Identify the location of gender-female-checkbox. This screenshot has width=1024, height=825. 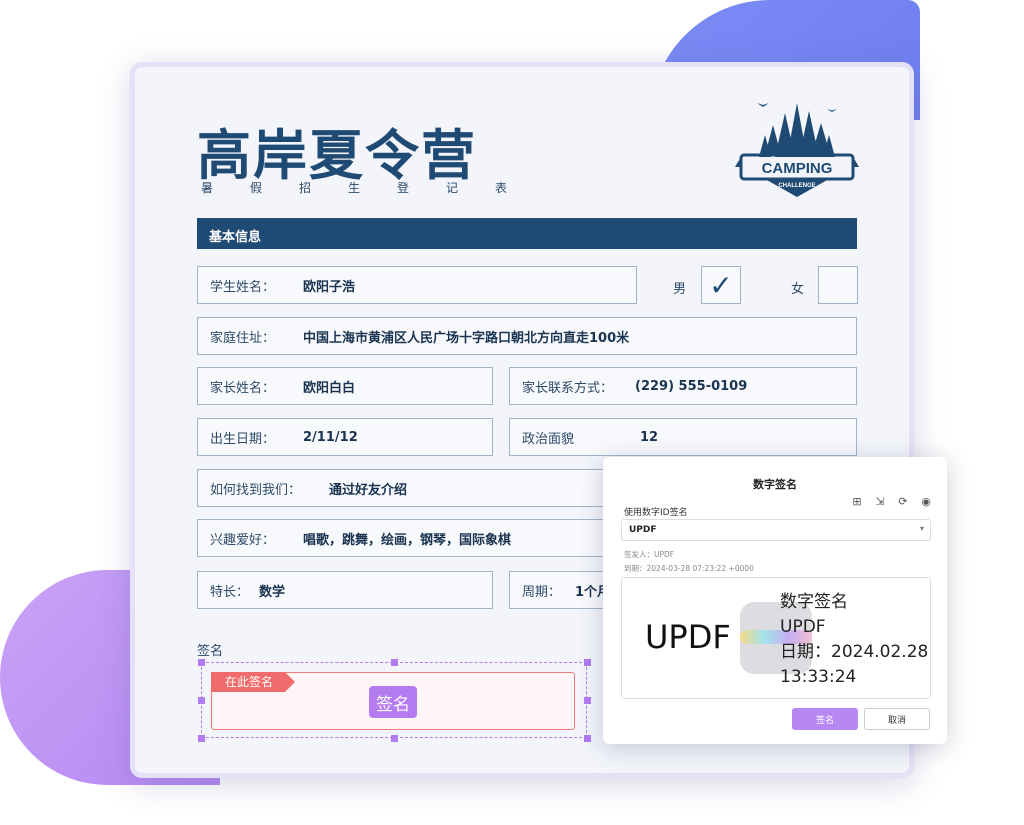
(838, 285).